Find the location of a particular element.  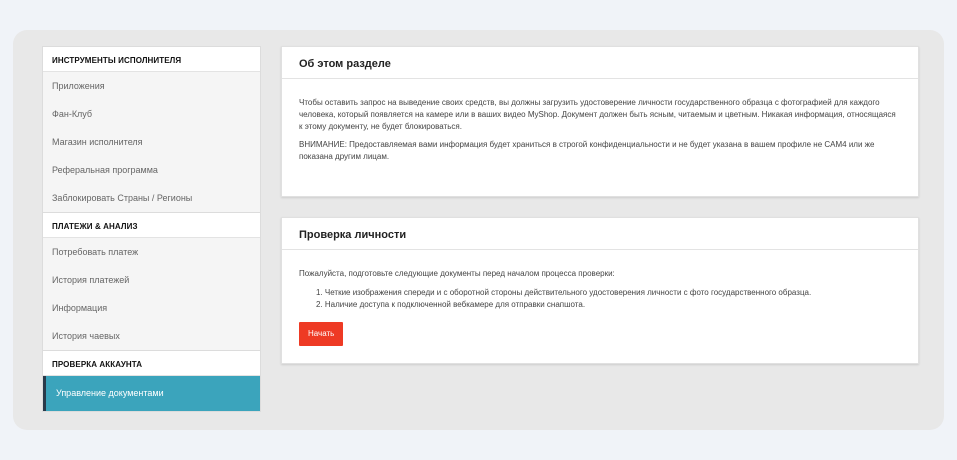

sidebar-item-tips-history: История чаевых is located at coordinates (151, 336).